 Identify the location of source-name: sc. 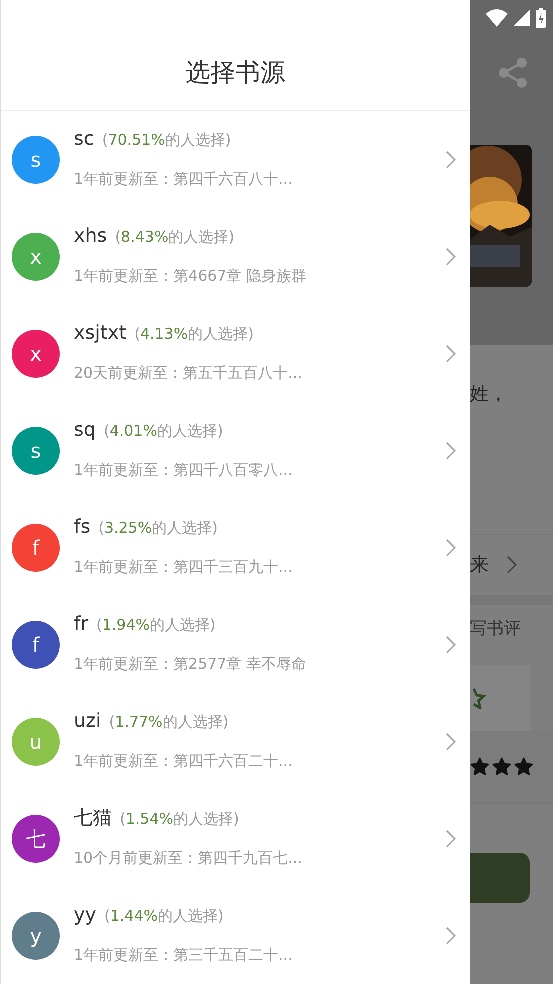
(84, 139).